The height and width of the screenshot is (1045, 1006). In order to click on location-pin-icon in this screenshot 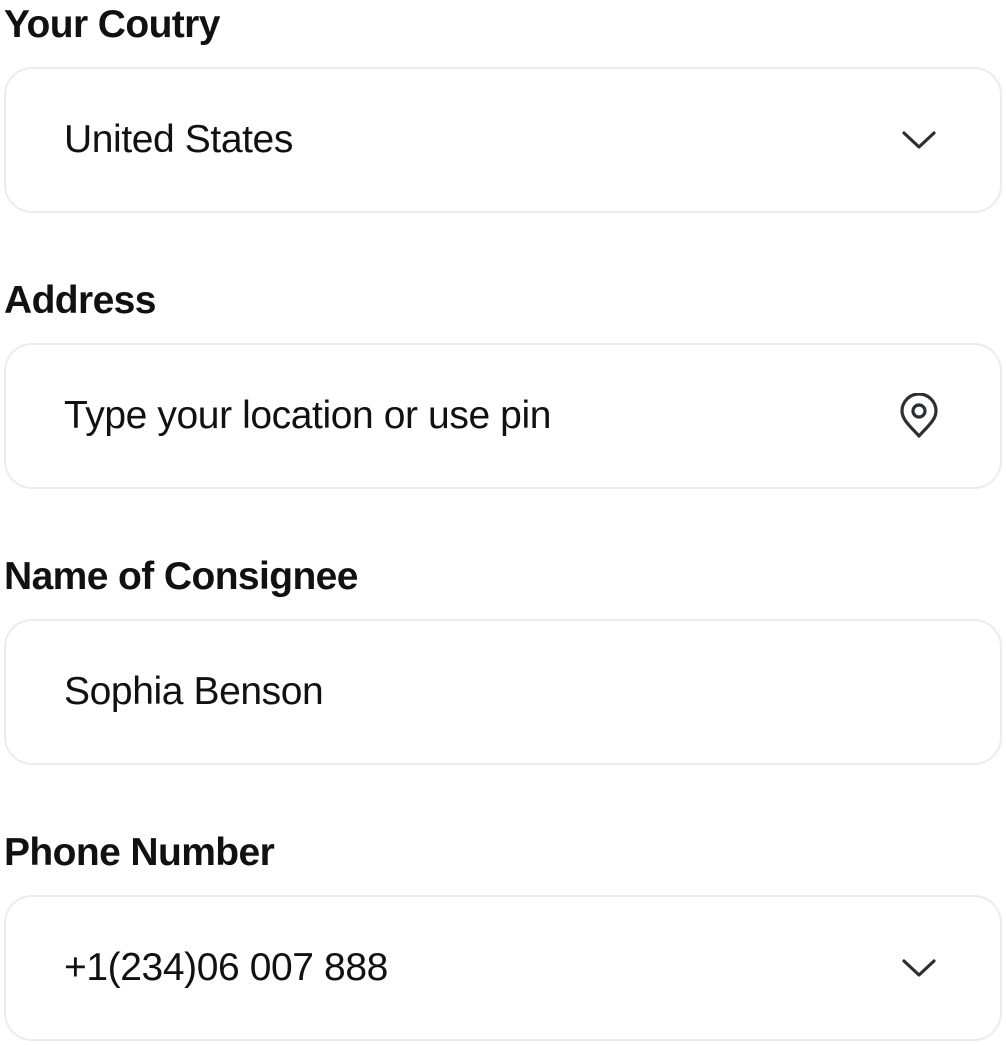, I will do `click(919, 416)`.